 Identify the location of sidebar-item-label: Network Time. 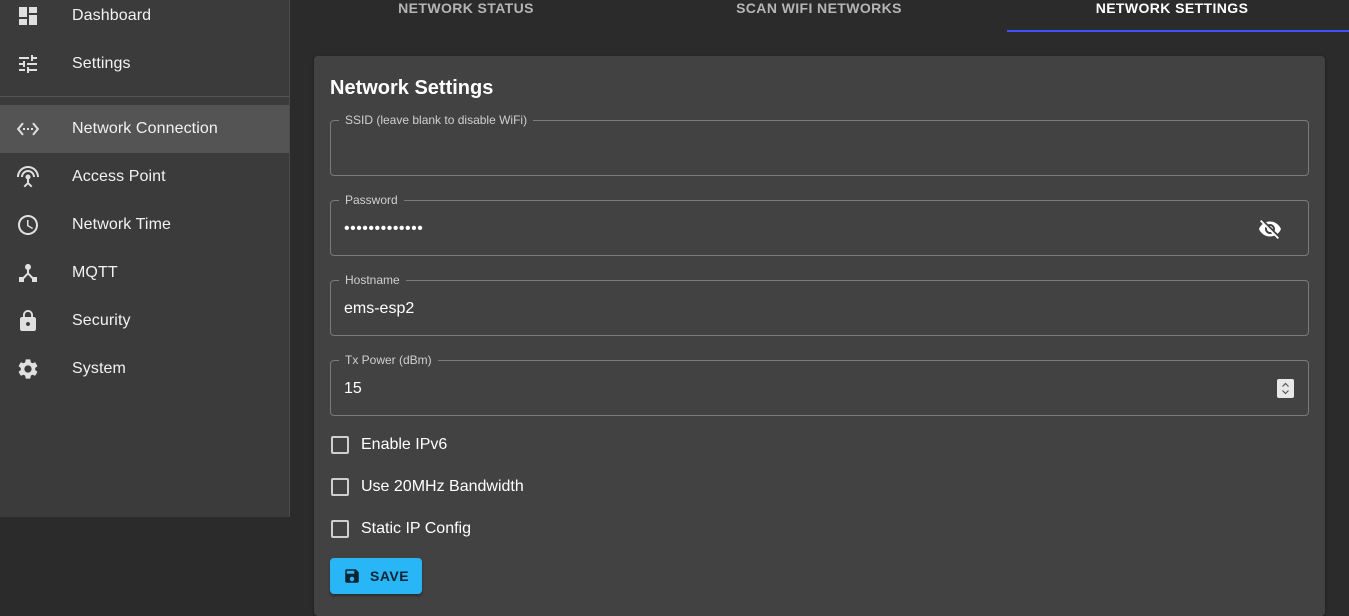
(121, 224).